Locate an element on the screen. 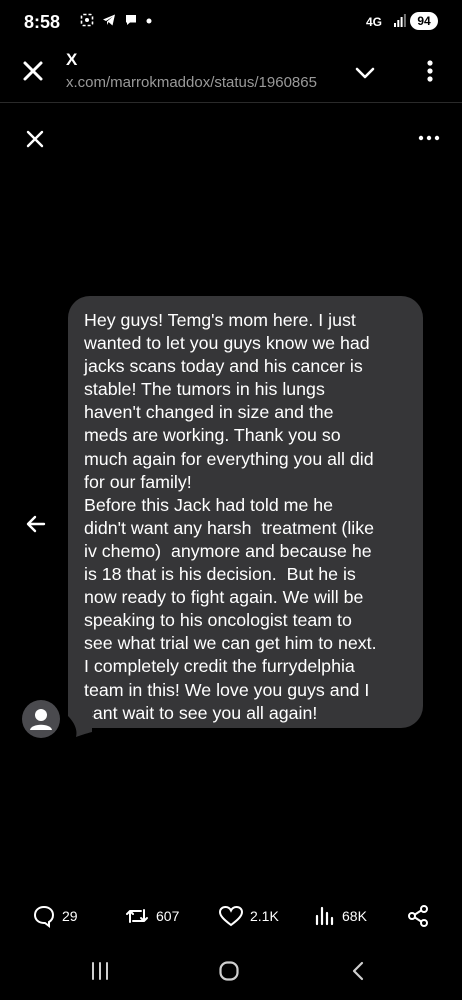 The width and height of the screenshot is (462, 1000). home-icon is located at coordinates (229, 971).